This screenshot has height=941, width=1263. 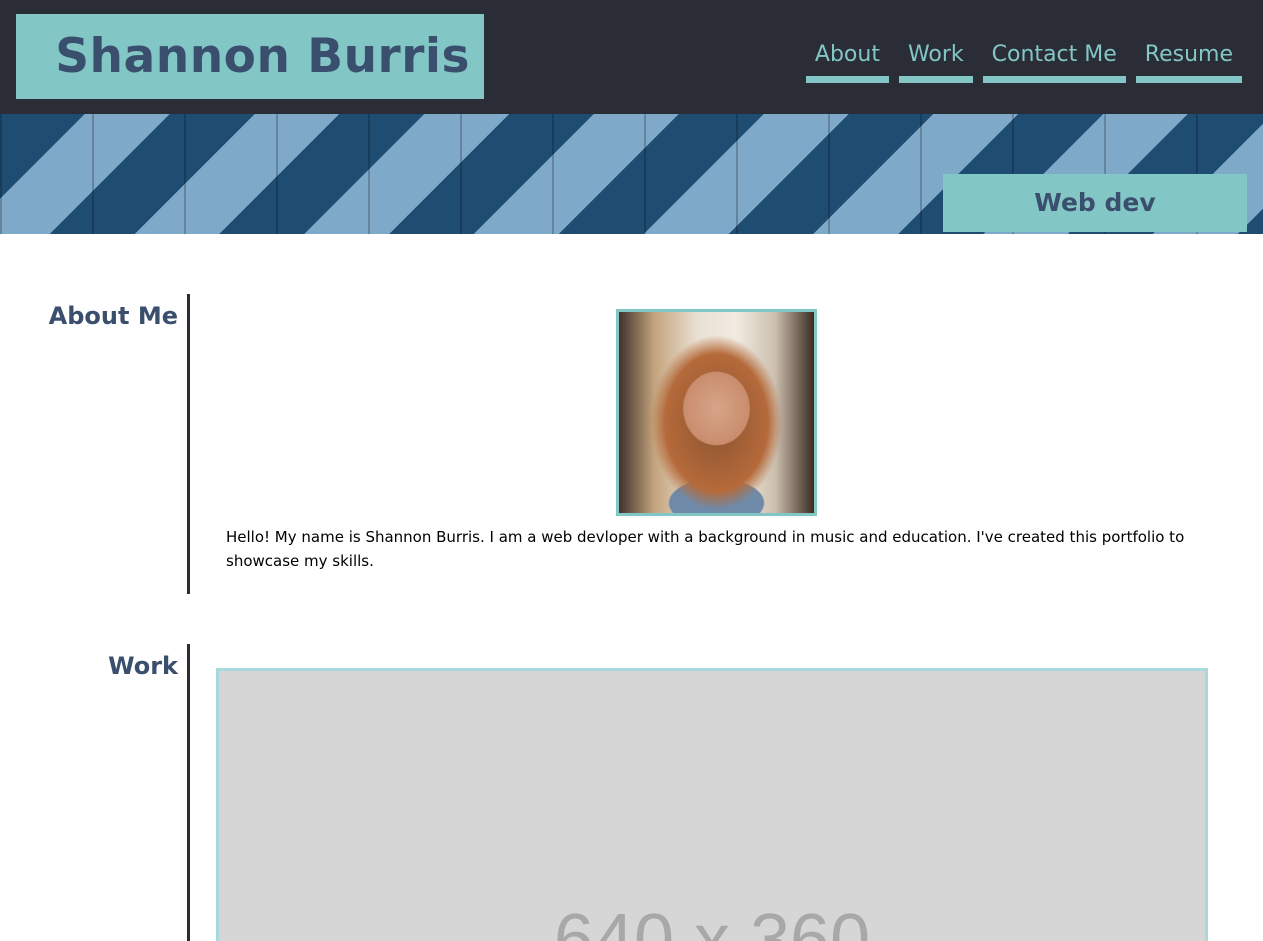 I want to click on hero-banner: Web dev extraordinaire, so click(x=631, y=174).